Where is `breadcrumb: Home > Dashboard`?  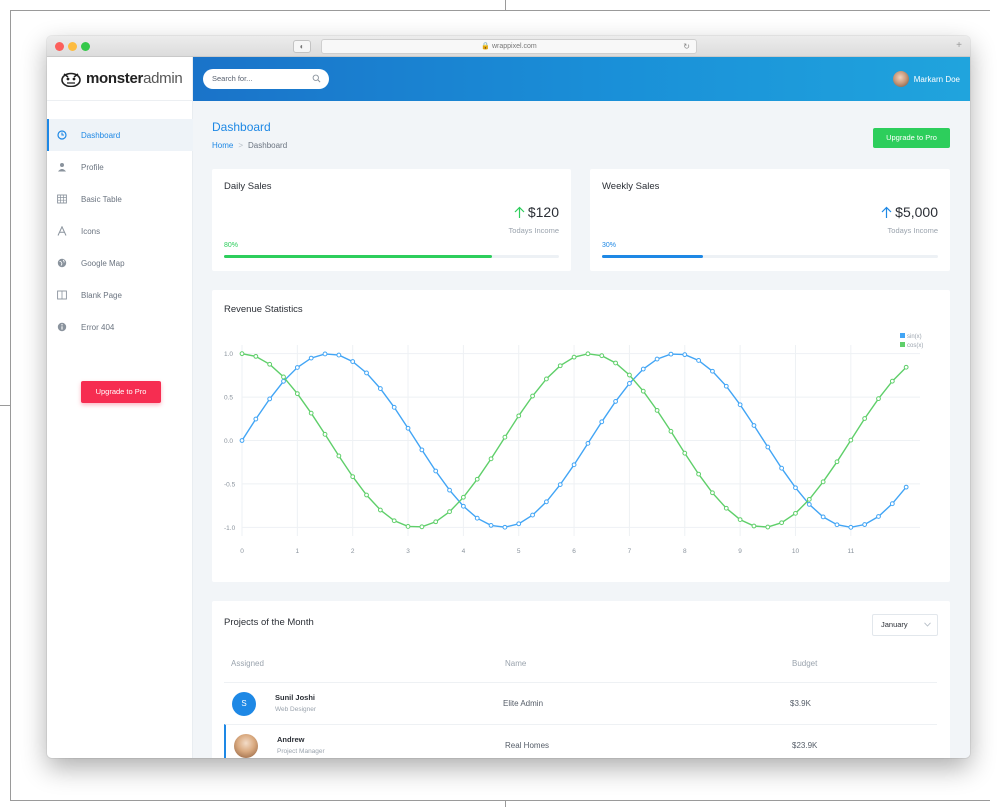
breadcrumb: Home > Dashboard is located at coordinates (249, 145).